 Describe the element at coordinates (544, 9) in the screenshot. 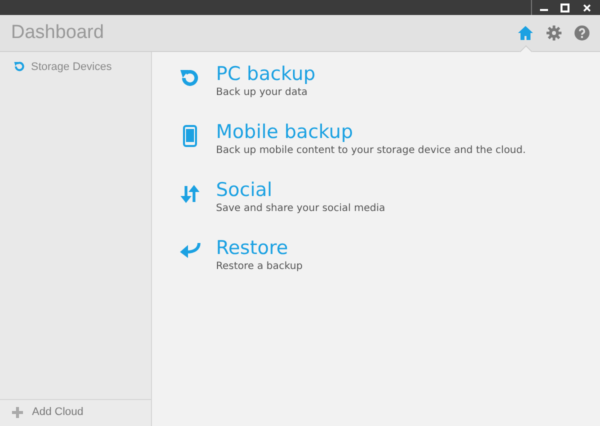

I see `minimize-icon` at that location.